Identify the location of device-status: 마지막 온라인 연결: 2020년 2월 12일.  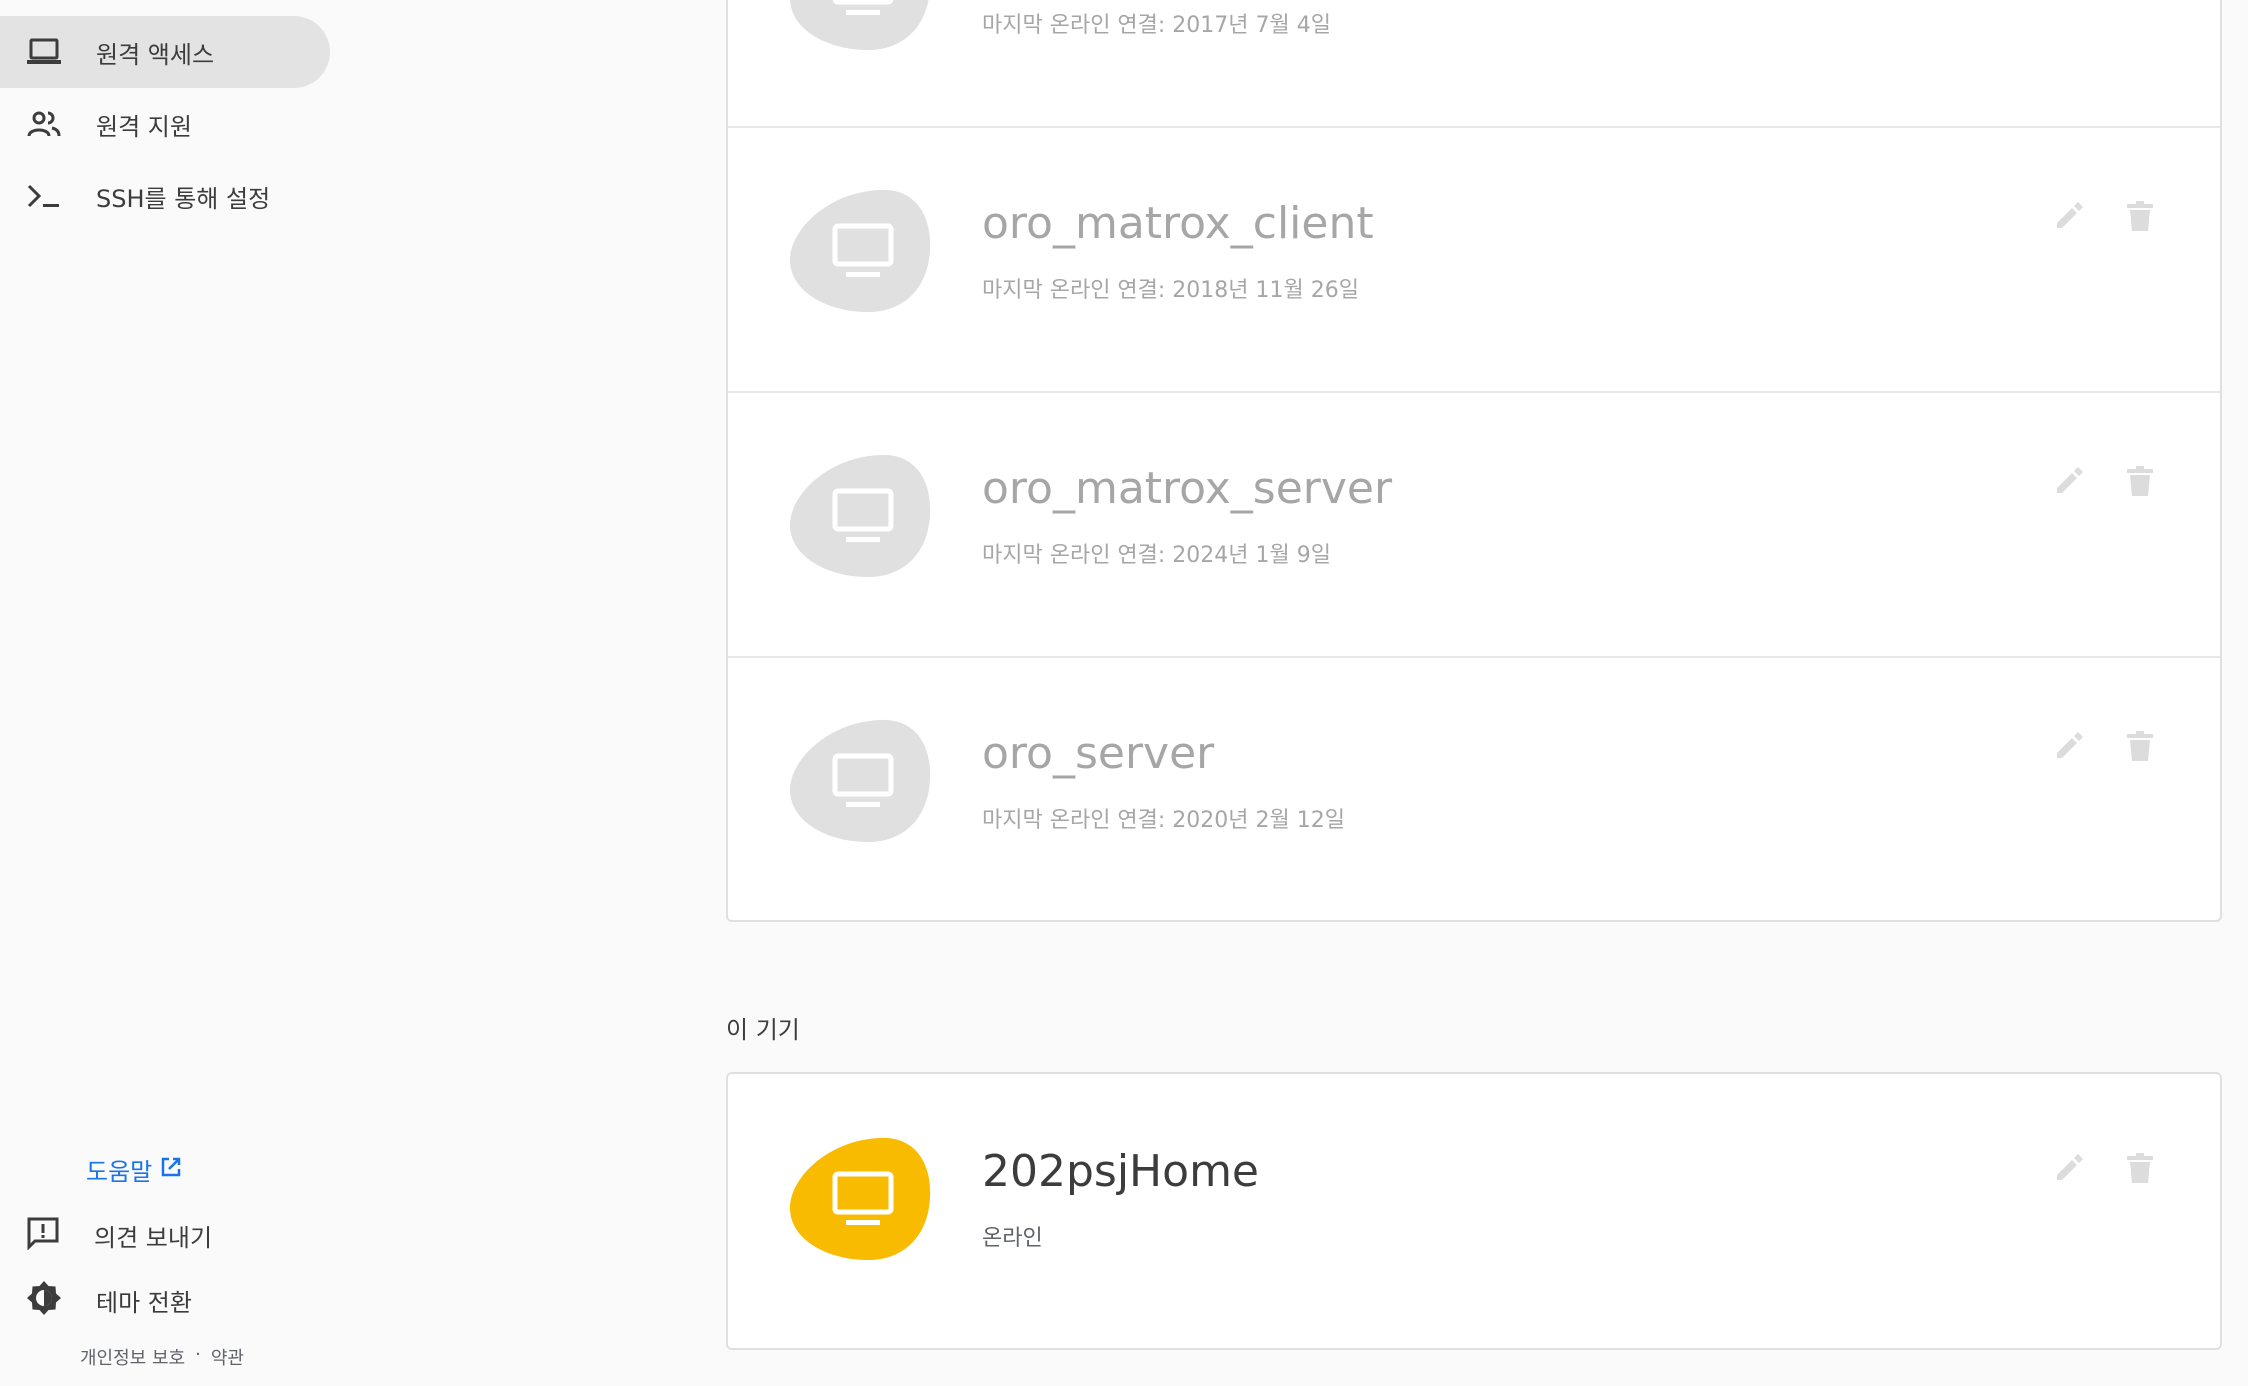
(1163, 820).